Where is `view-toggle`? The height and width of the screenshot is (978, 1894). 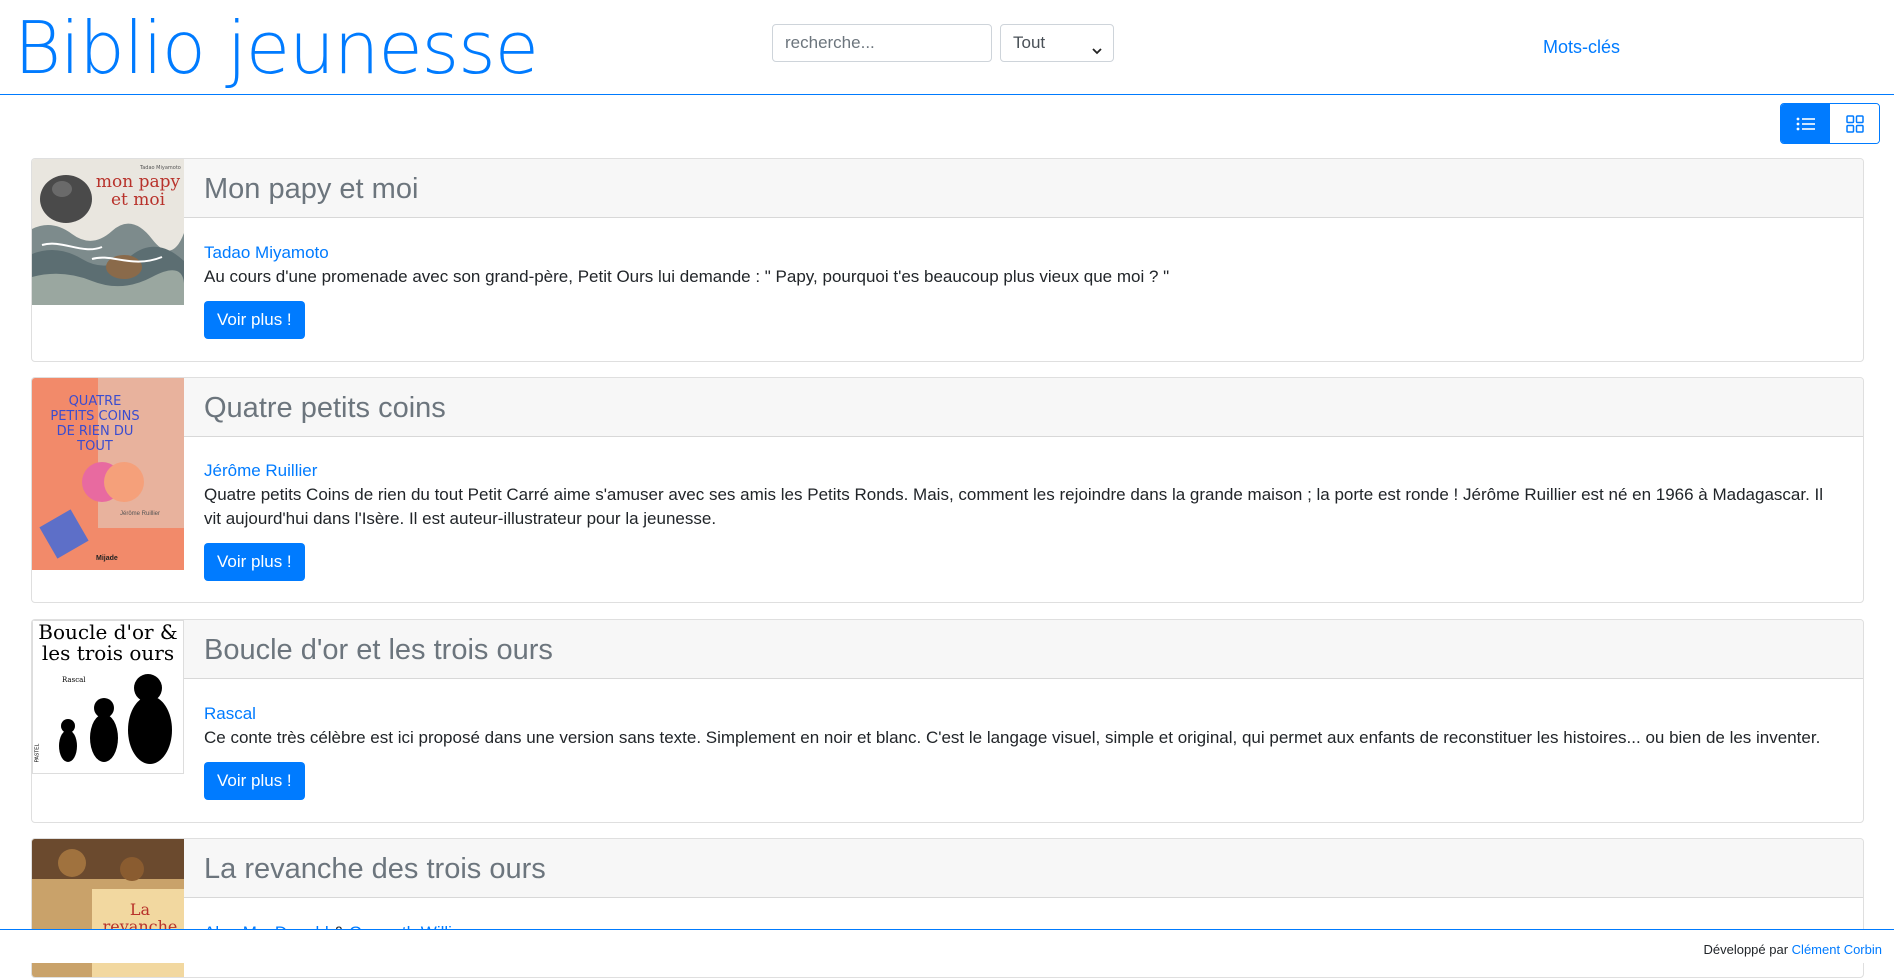 view-toggle is located at coordinates (1830, 123).